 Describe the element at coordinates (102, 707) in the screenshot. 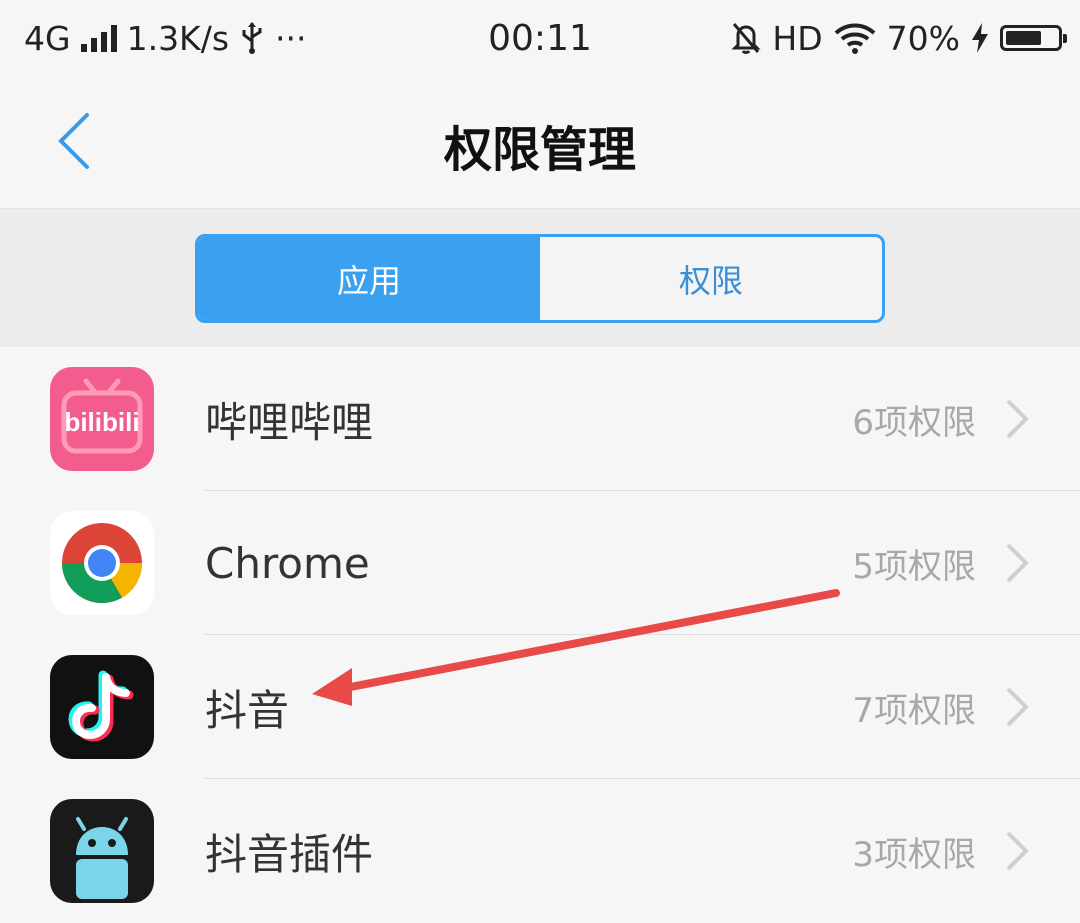

I see `douyin-icon` at that location.